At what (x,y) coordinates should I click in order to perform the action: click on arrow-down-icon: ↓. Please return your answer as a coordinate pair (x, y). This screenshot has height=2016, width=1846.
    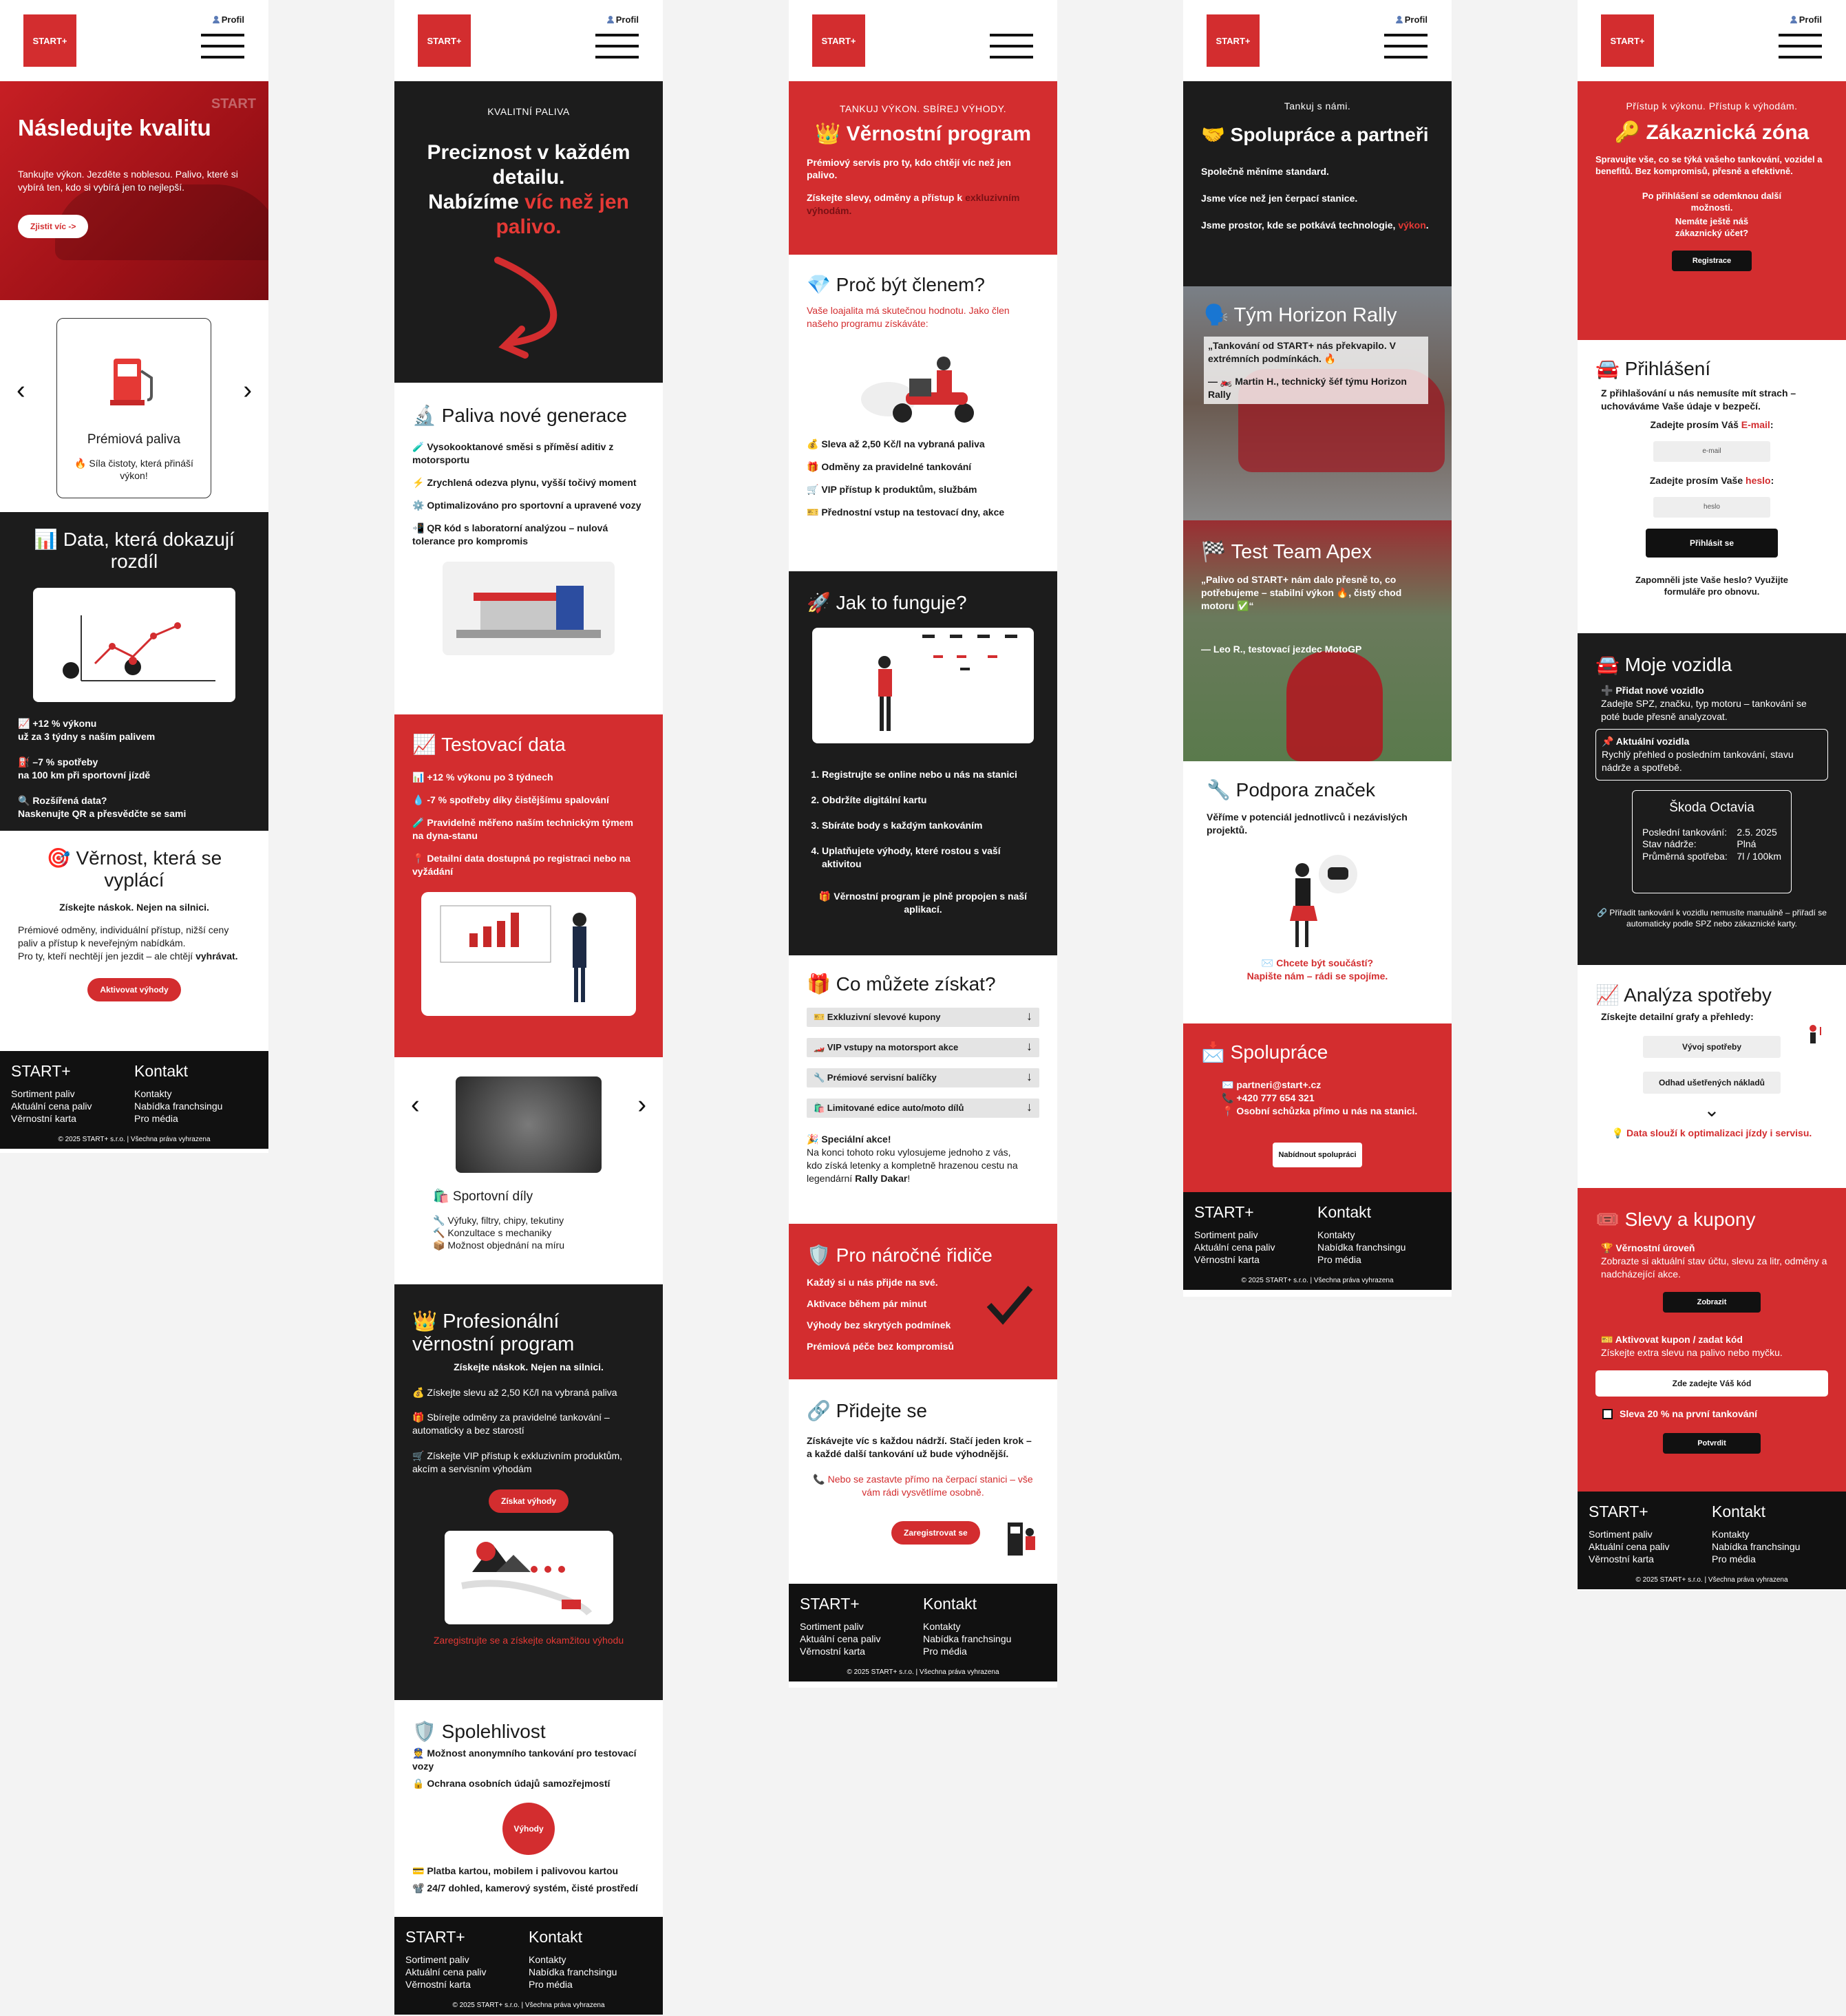
    Looking at the image, I should click on (1029, 1046).